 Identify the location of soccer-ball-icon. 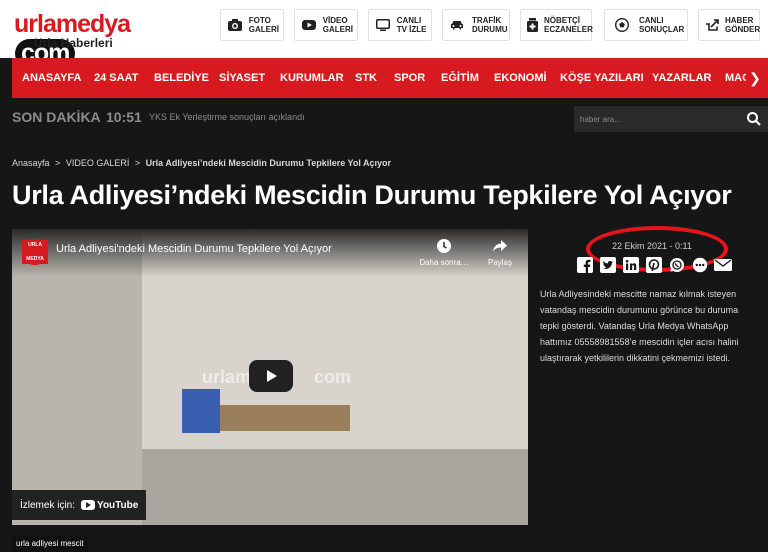
(622, 25).